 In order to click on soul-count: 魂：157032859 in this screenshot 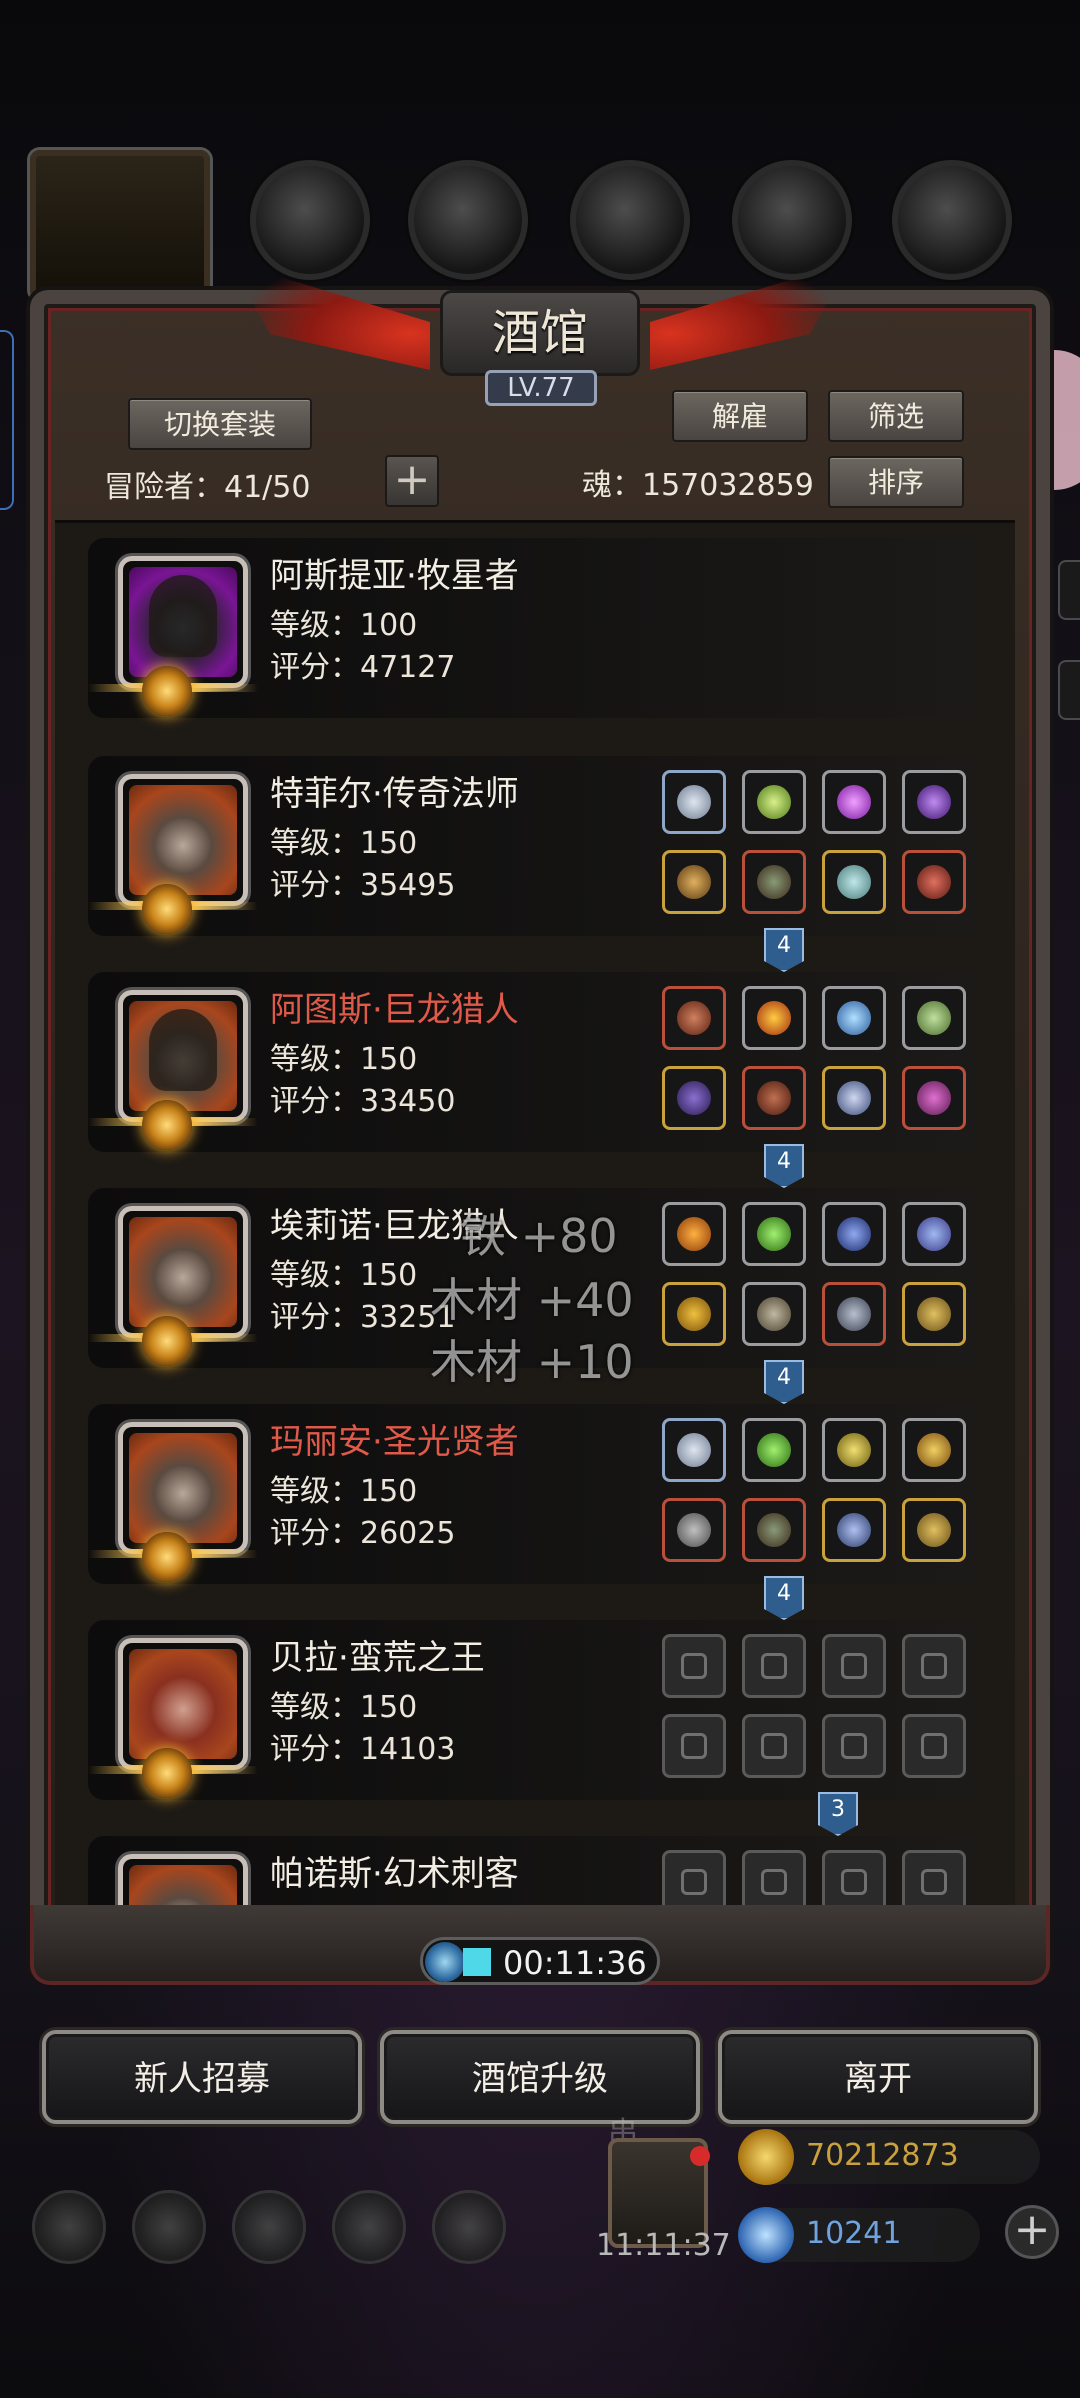, I will do `click(698, 485)`.